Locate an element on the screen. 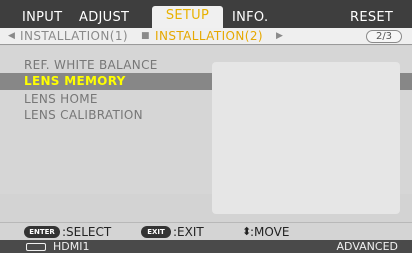 This screenshot has height=253, width=412. key-guide: ENTER :SELECT EXIT :EXIT ⬍ :MOVE is located at coordinates (206, 231).